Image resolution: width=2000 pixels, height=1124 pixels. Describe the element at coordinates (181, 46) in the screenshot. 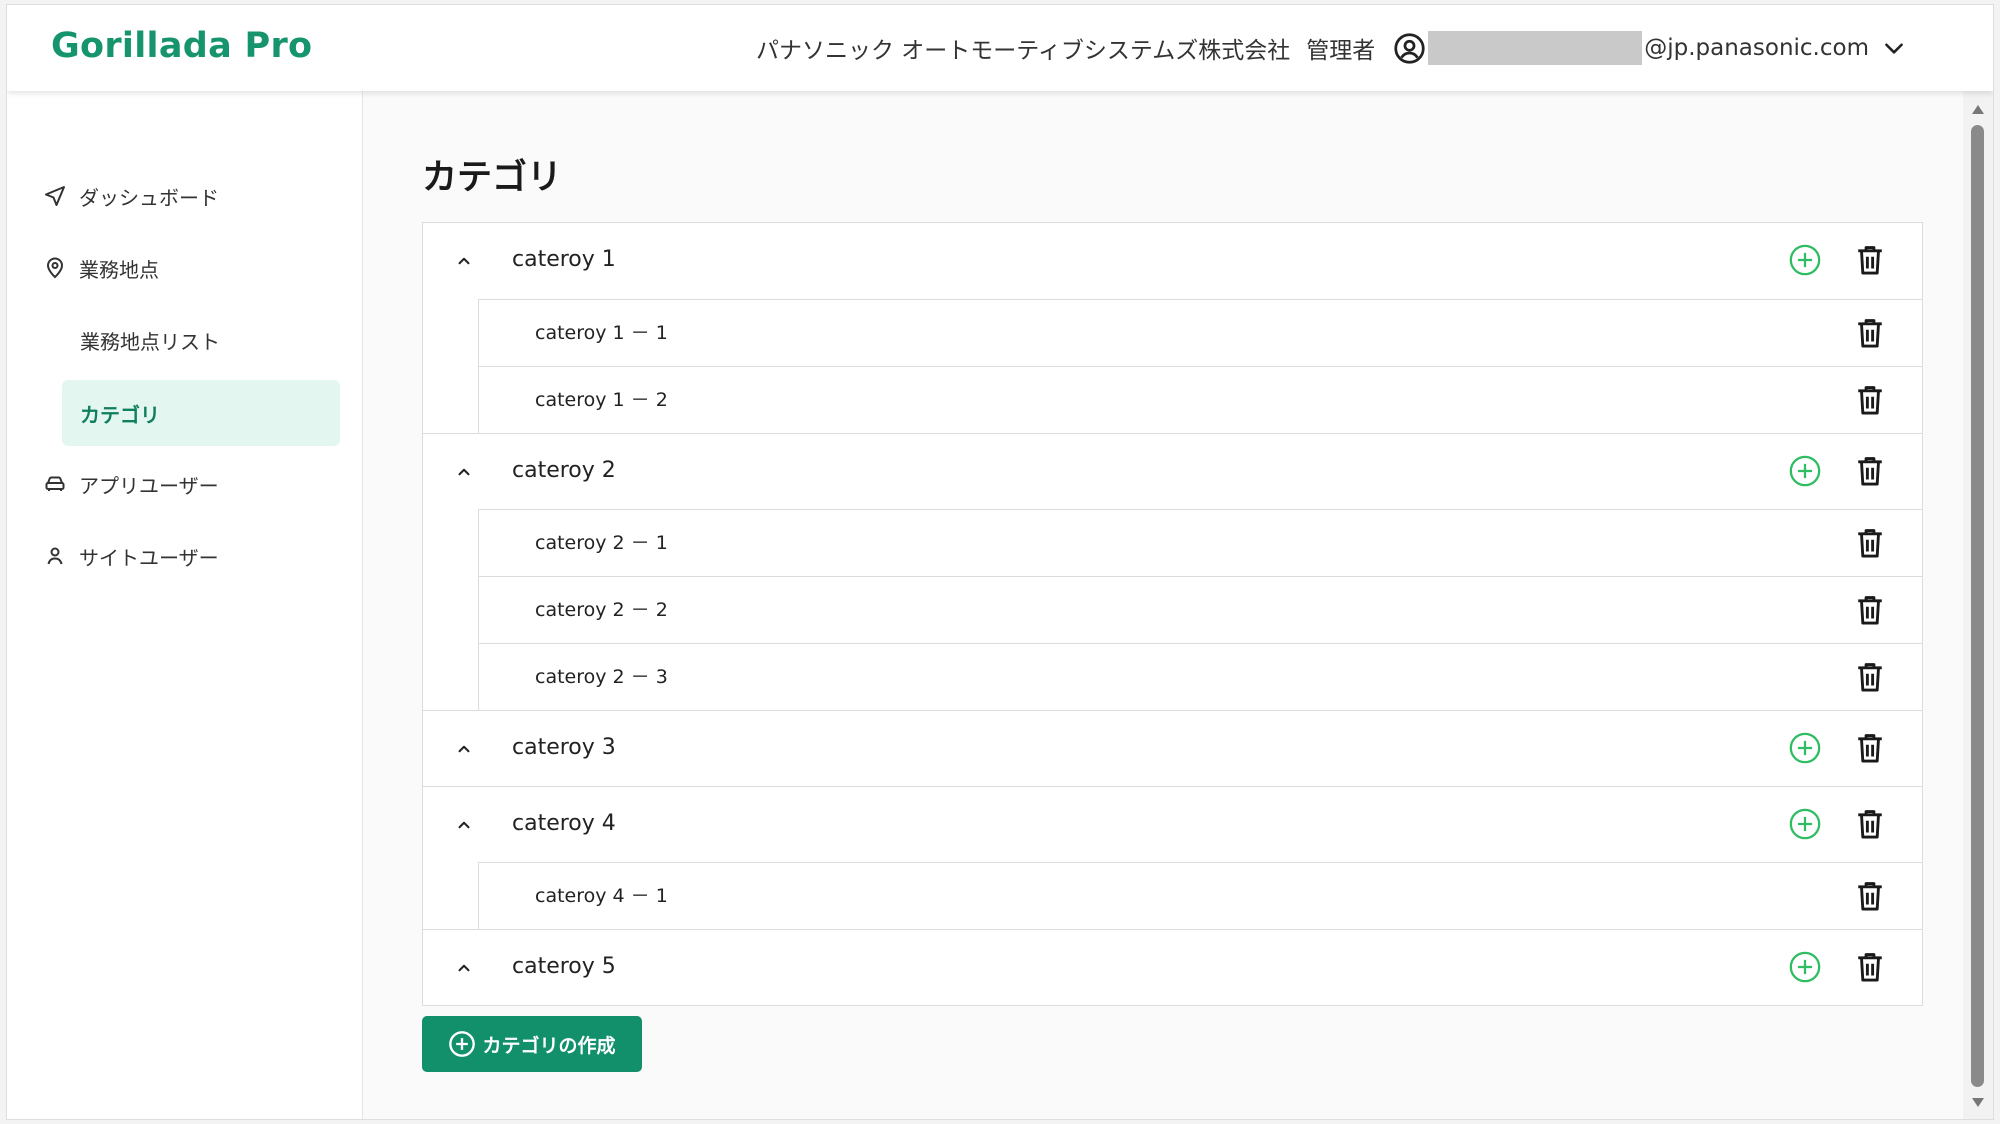

I see `app-logo: Gorillada Pro` at that location.